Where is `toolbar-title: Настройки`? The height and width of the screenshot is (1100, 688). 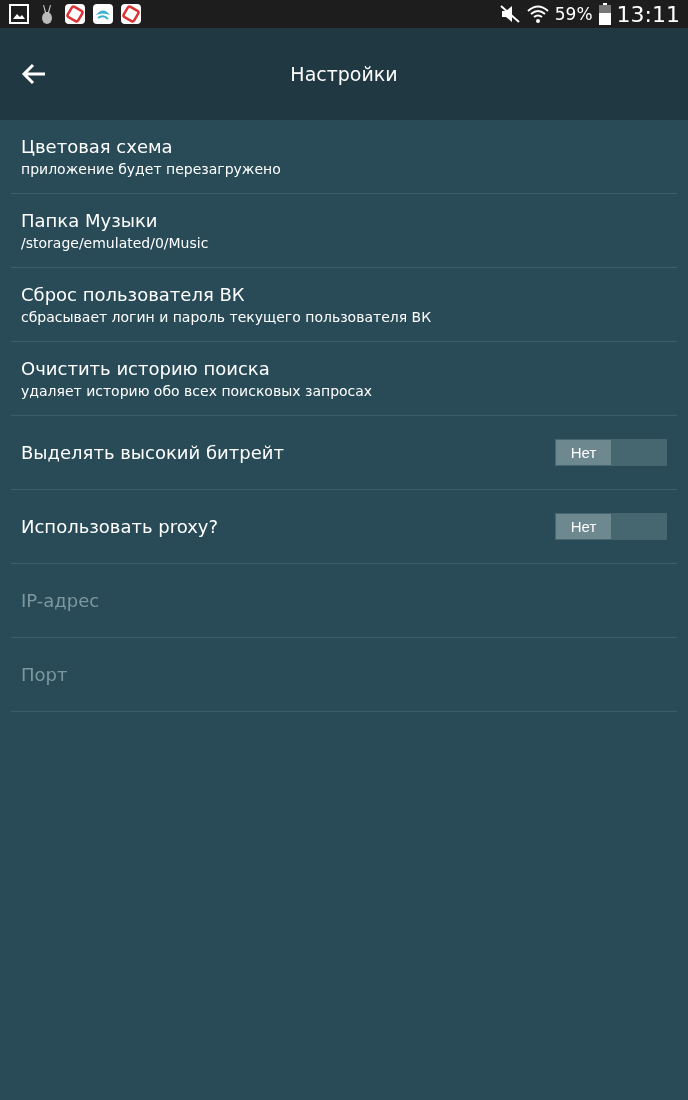 toolbar-title: Настройки is located at coordinates (344, 74).